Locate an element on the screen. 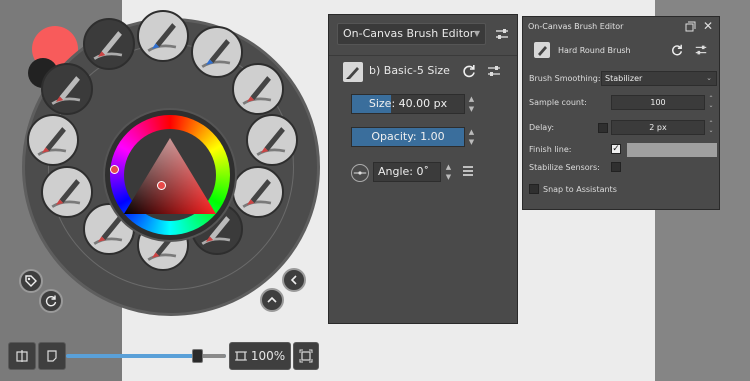  angle-field: Angle: 0˚ is located at coordinates (407, 172).